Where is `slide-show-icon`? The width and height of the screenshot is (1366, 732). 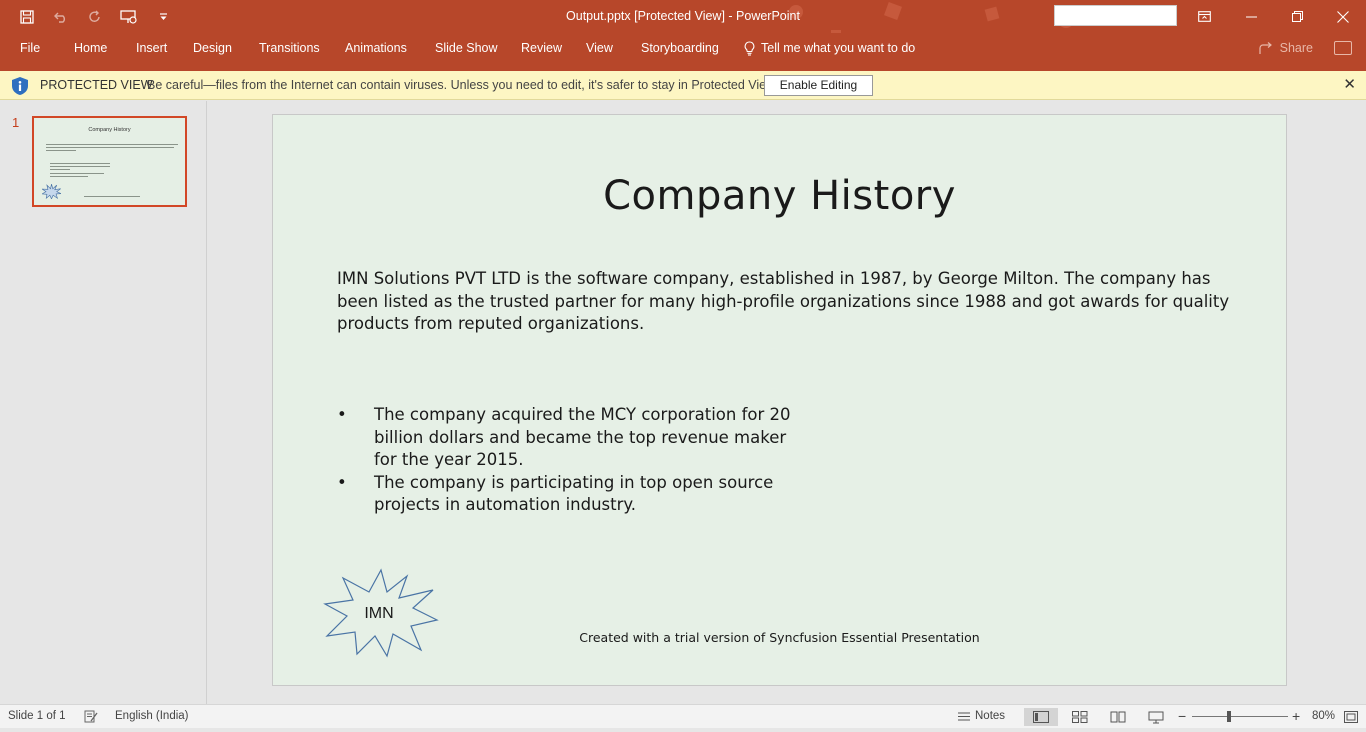
slide-show-icon is located at coordinates (1156, 717).